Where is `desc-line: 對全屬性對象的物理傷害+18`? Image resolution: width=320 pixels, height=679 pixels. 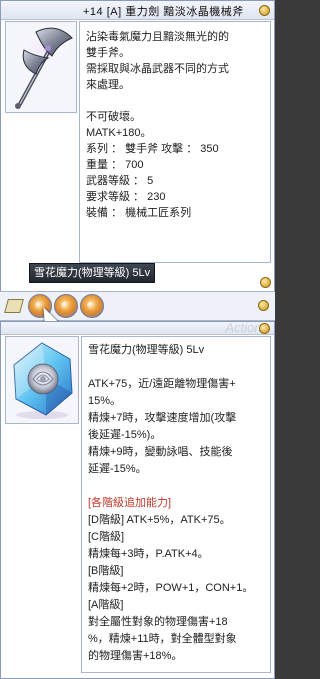 desc-line: 對全屬性對象的物理傷害+18 is located at coordinates (158, 622).